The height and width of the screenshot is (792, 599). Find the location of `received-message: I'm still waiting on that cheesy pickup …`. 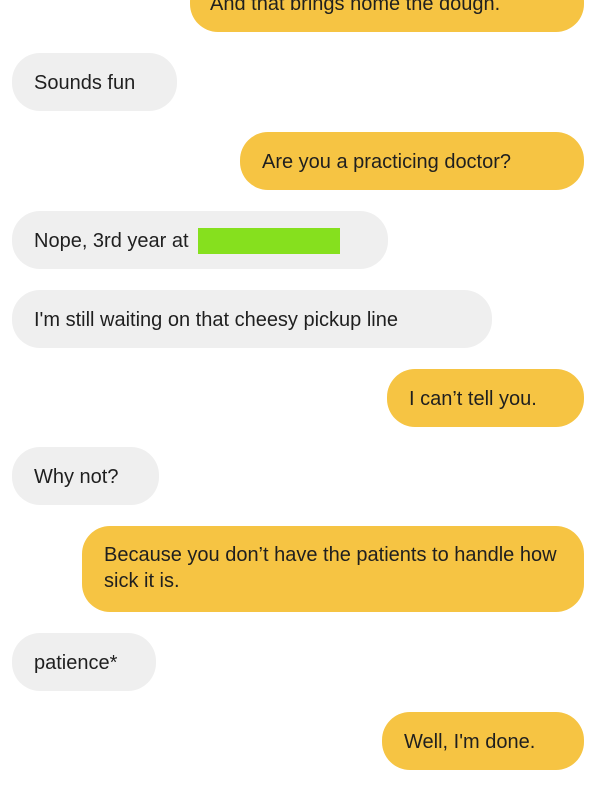

received-message: I'm still waiting on that cheesy pickup … is located at coordinates (252, 319).